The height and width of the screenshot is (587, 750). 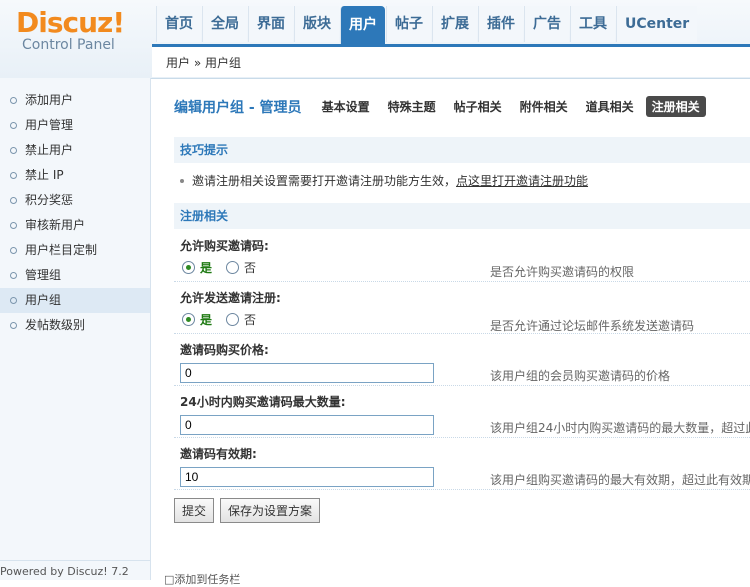 I want to click on sidebar-item-moderate-new: 审核新用户, so click(x=75, y=225).